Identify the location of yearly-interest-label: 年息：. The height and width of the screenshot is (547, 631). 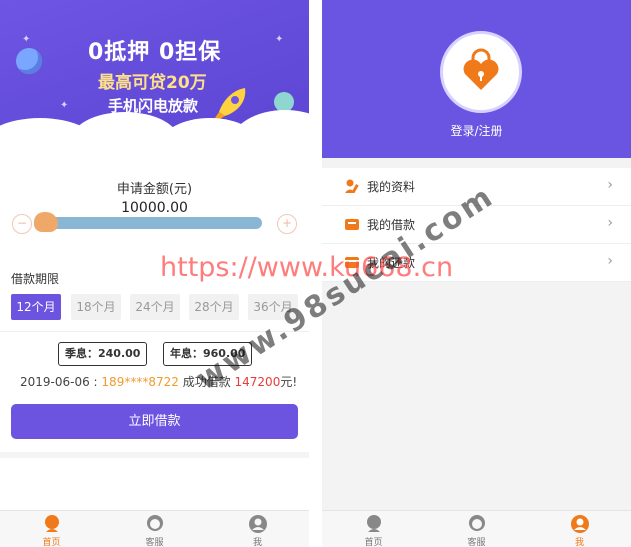
(186, 353).